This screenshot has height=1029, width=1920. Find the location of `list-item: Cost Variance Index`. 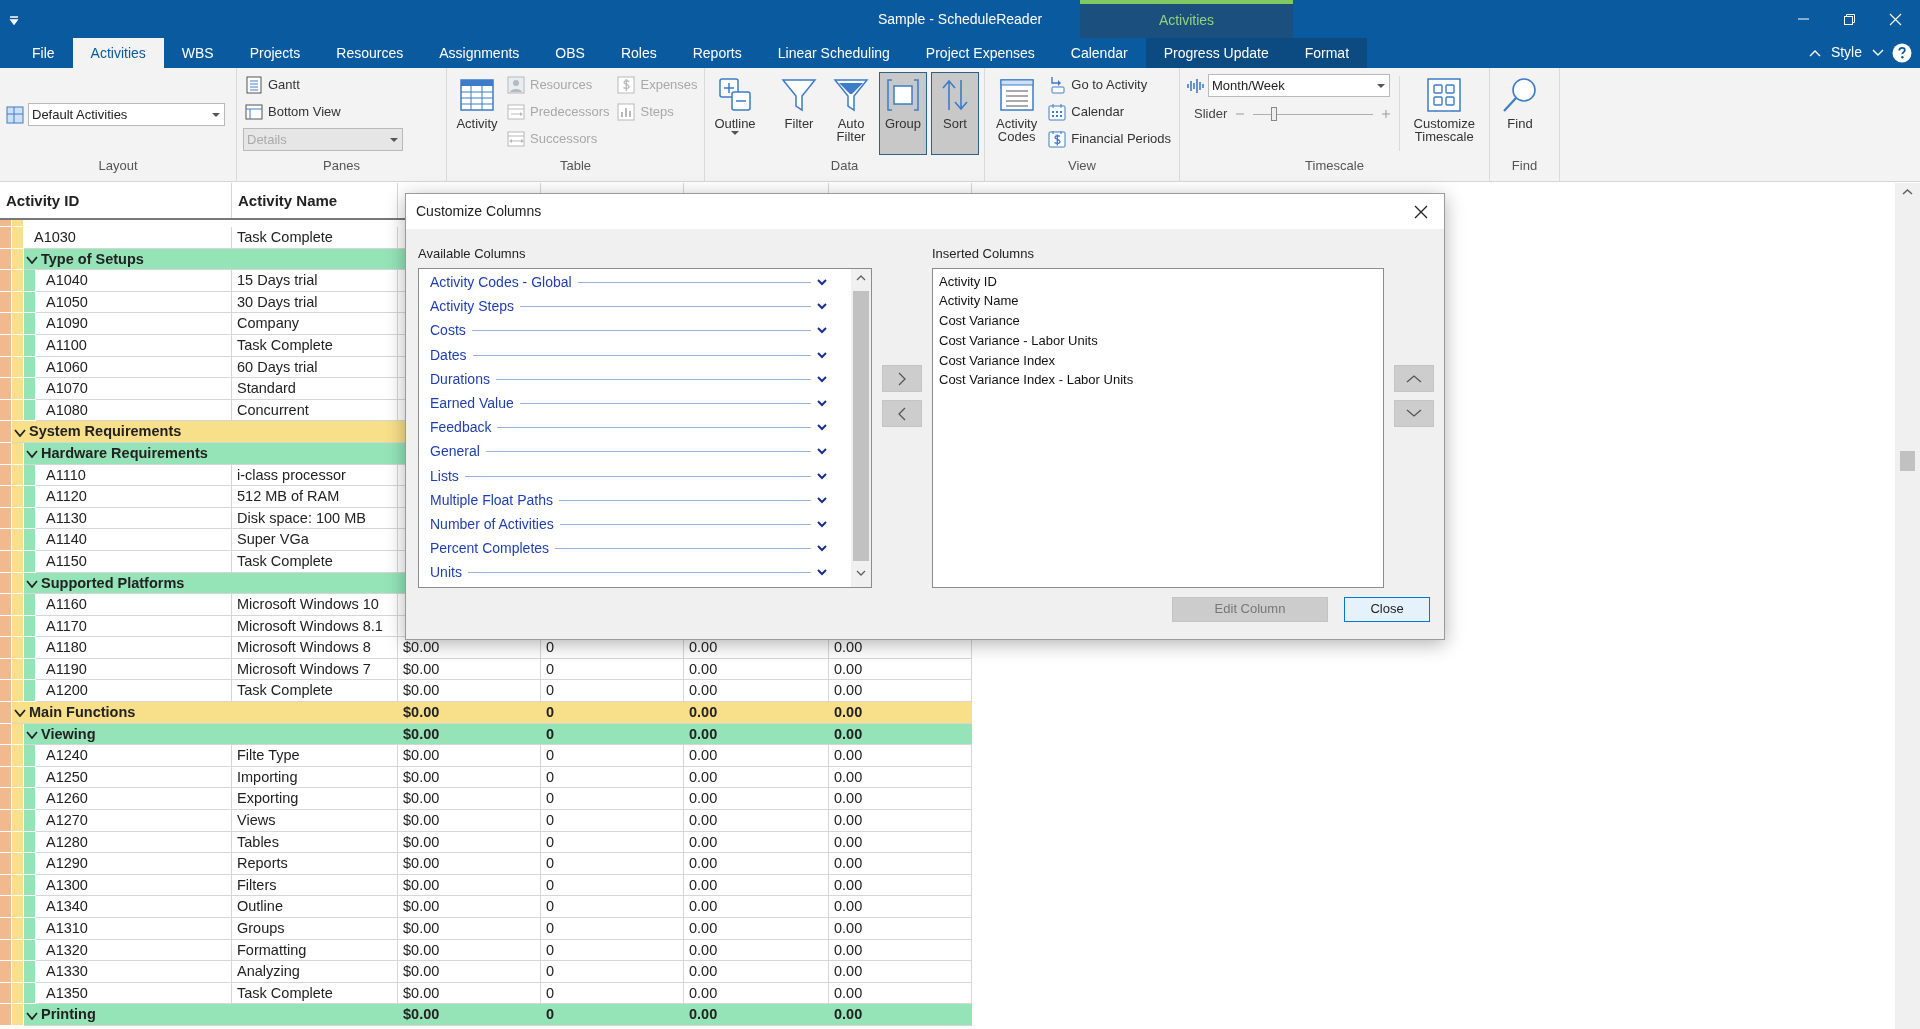

list-item: Cost Variance Index is located at coordinates (1161, 360).